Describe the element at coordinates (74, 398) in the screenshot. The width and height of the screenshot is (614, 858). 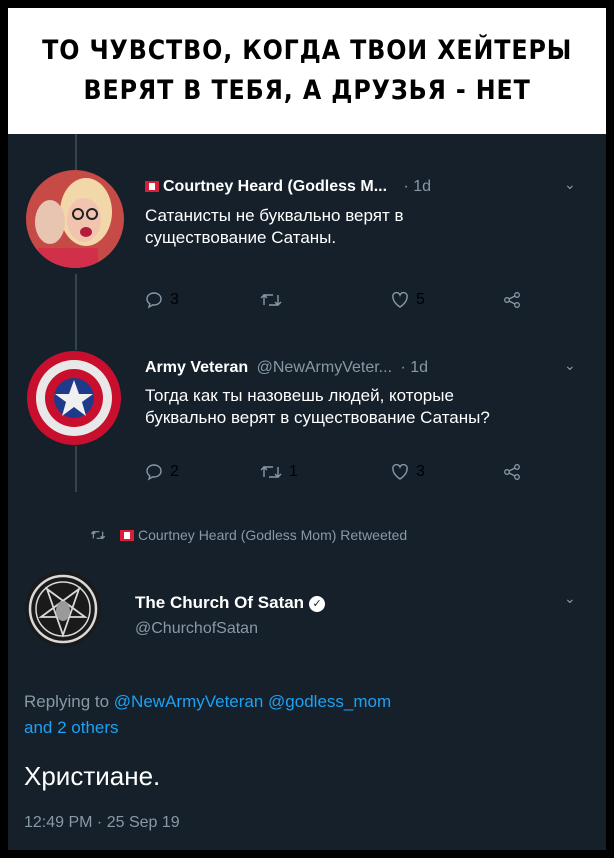
I see `avatar-army-veteran` at that location.